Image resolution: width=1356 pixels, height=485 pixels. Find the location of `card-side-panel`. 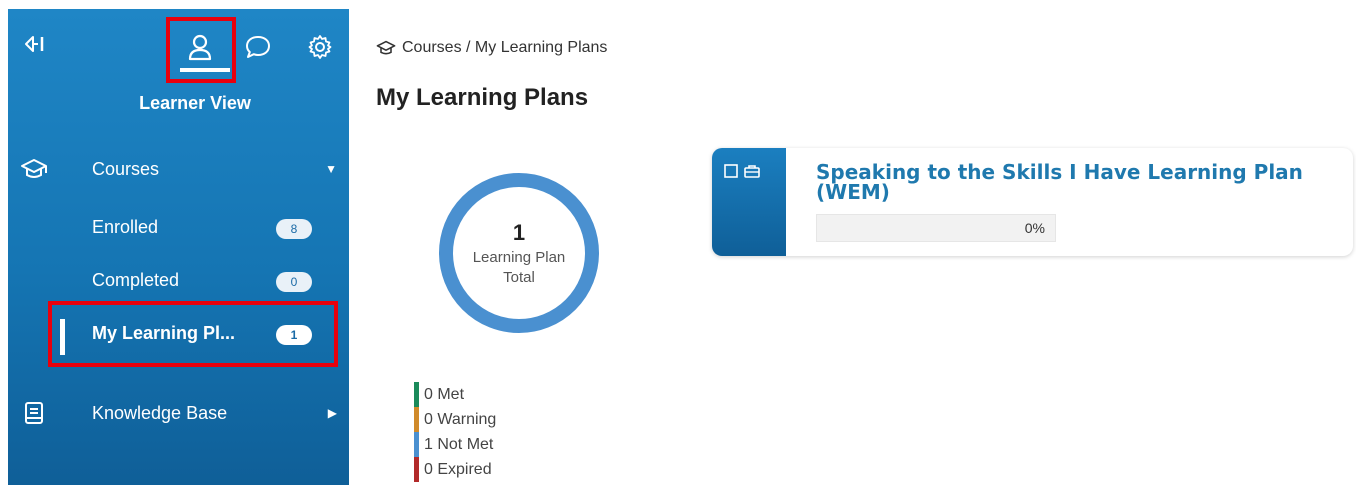

card-side-panel is located at coordinates (749, 202).